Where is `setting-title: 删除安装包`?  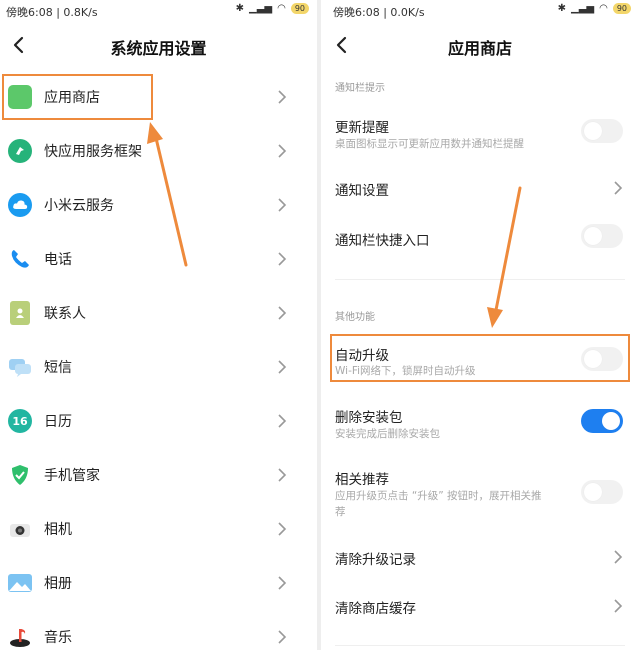 setting-title: 删除安装包 is located at coordinates (369, 418).